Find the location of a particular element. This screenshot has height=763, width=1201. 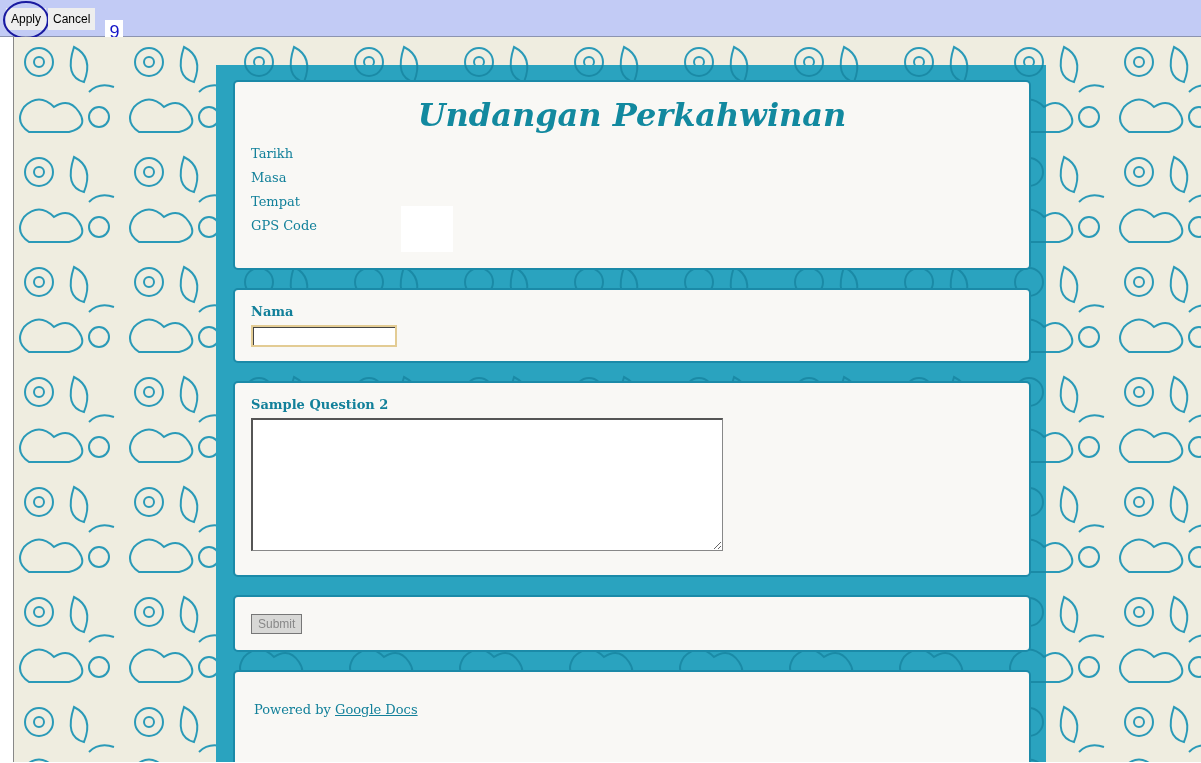

detail-label: GPS Code is located at coordinates (284, 226).